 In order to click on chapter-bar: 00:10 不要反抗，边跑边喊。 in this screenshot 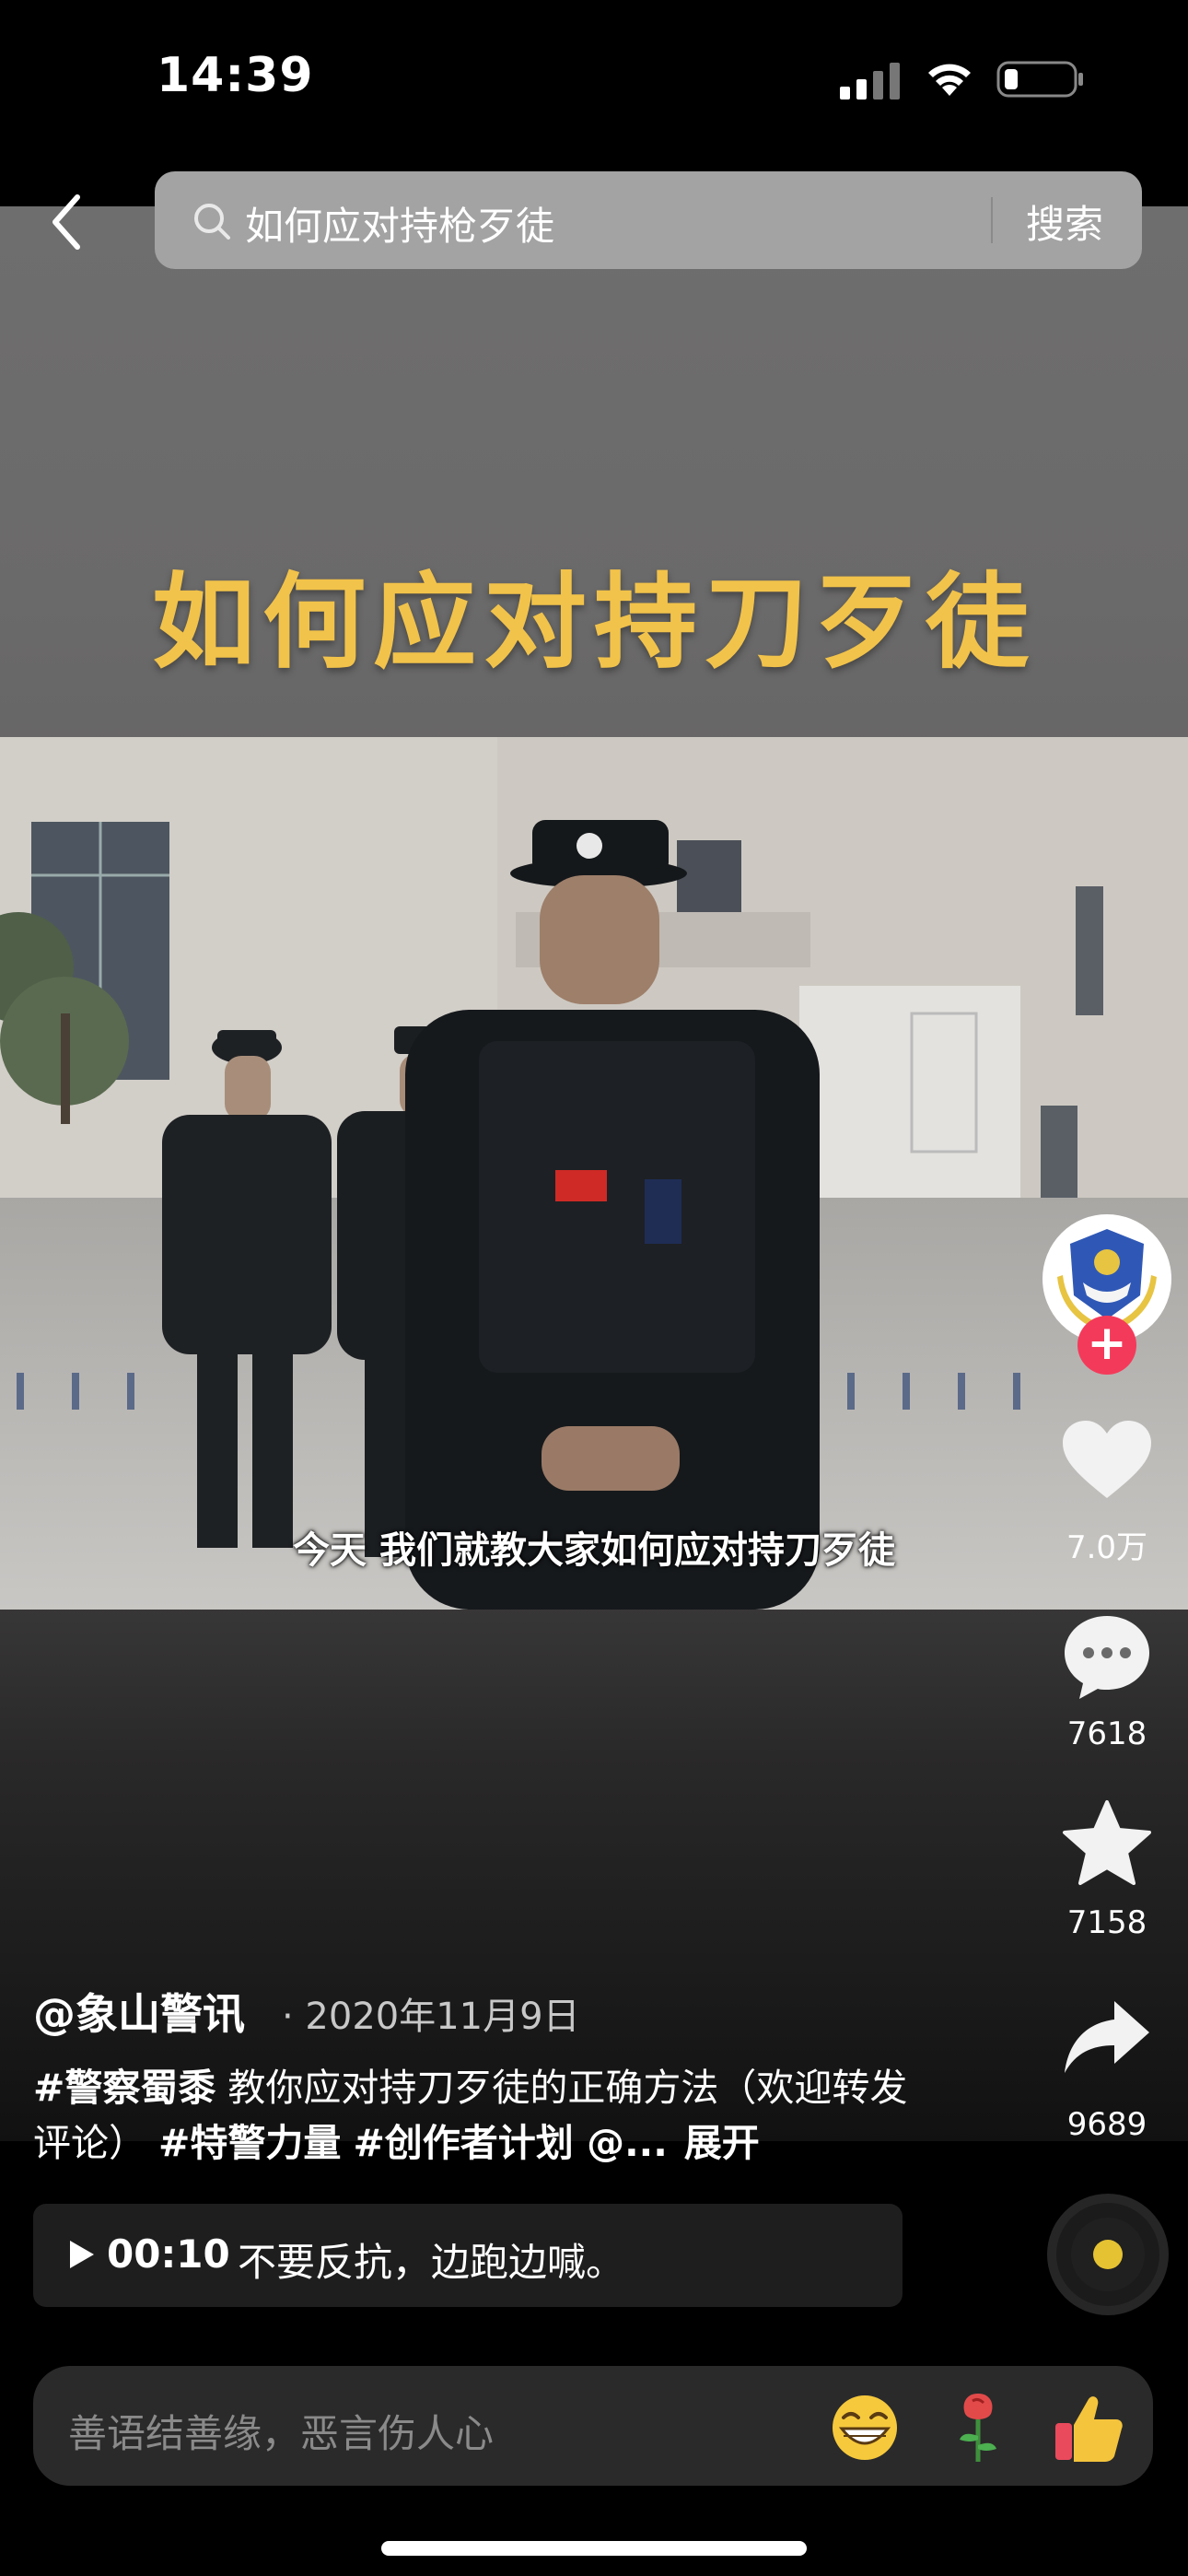, I will do `click(468, 2255)`.